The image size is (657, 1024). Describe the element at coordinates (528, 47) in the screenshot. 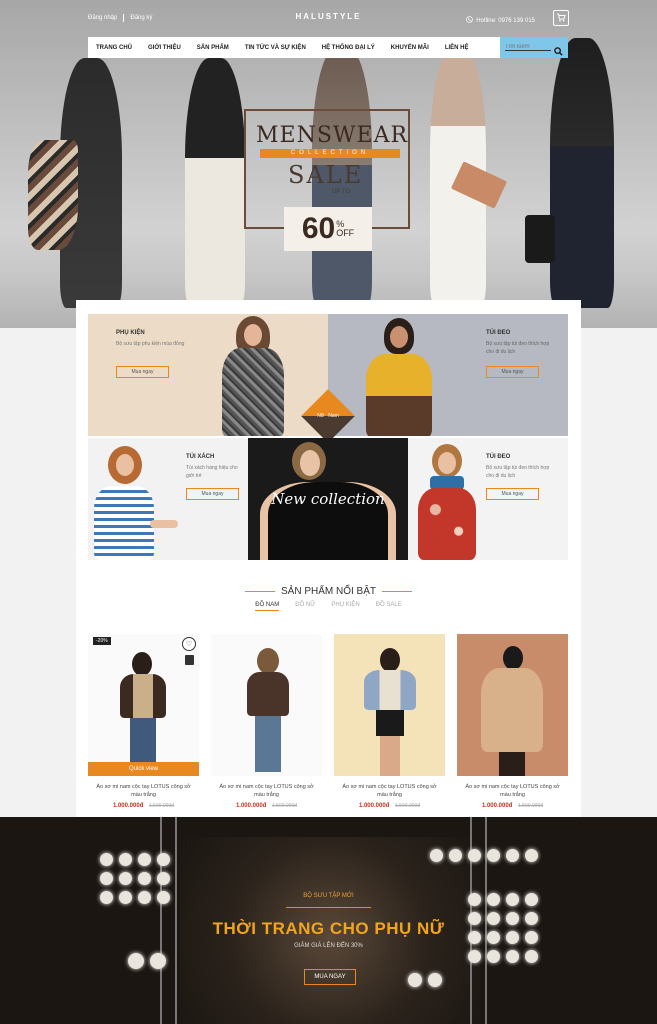

I see `search-input` at that location.